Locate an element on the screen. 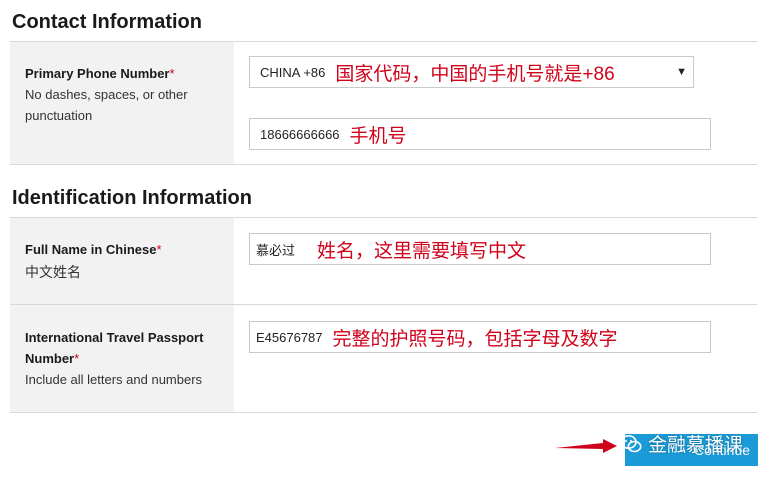  wechat-icon is located at coordinates (631, 443).